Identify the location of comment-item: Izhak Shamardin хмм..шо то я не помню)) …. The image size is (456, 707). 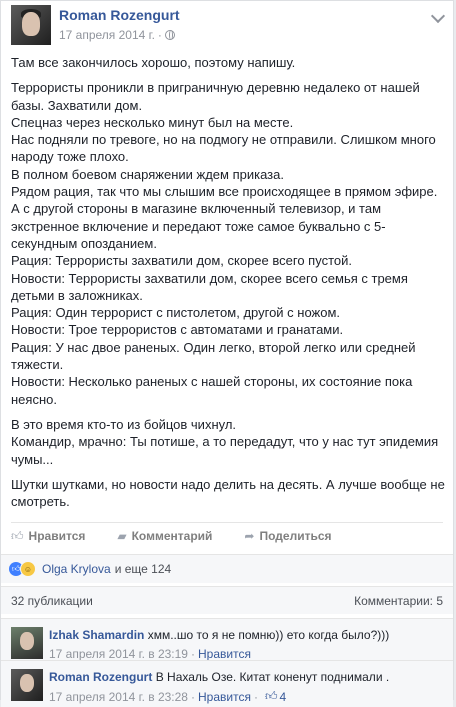
(227, 641).